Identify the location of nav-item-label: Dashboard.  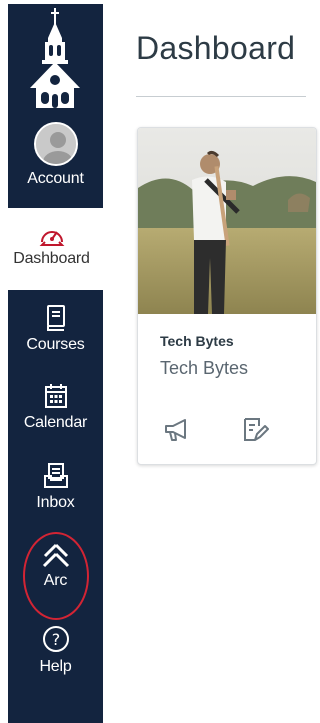
(51, 258).